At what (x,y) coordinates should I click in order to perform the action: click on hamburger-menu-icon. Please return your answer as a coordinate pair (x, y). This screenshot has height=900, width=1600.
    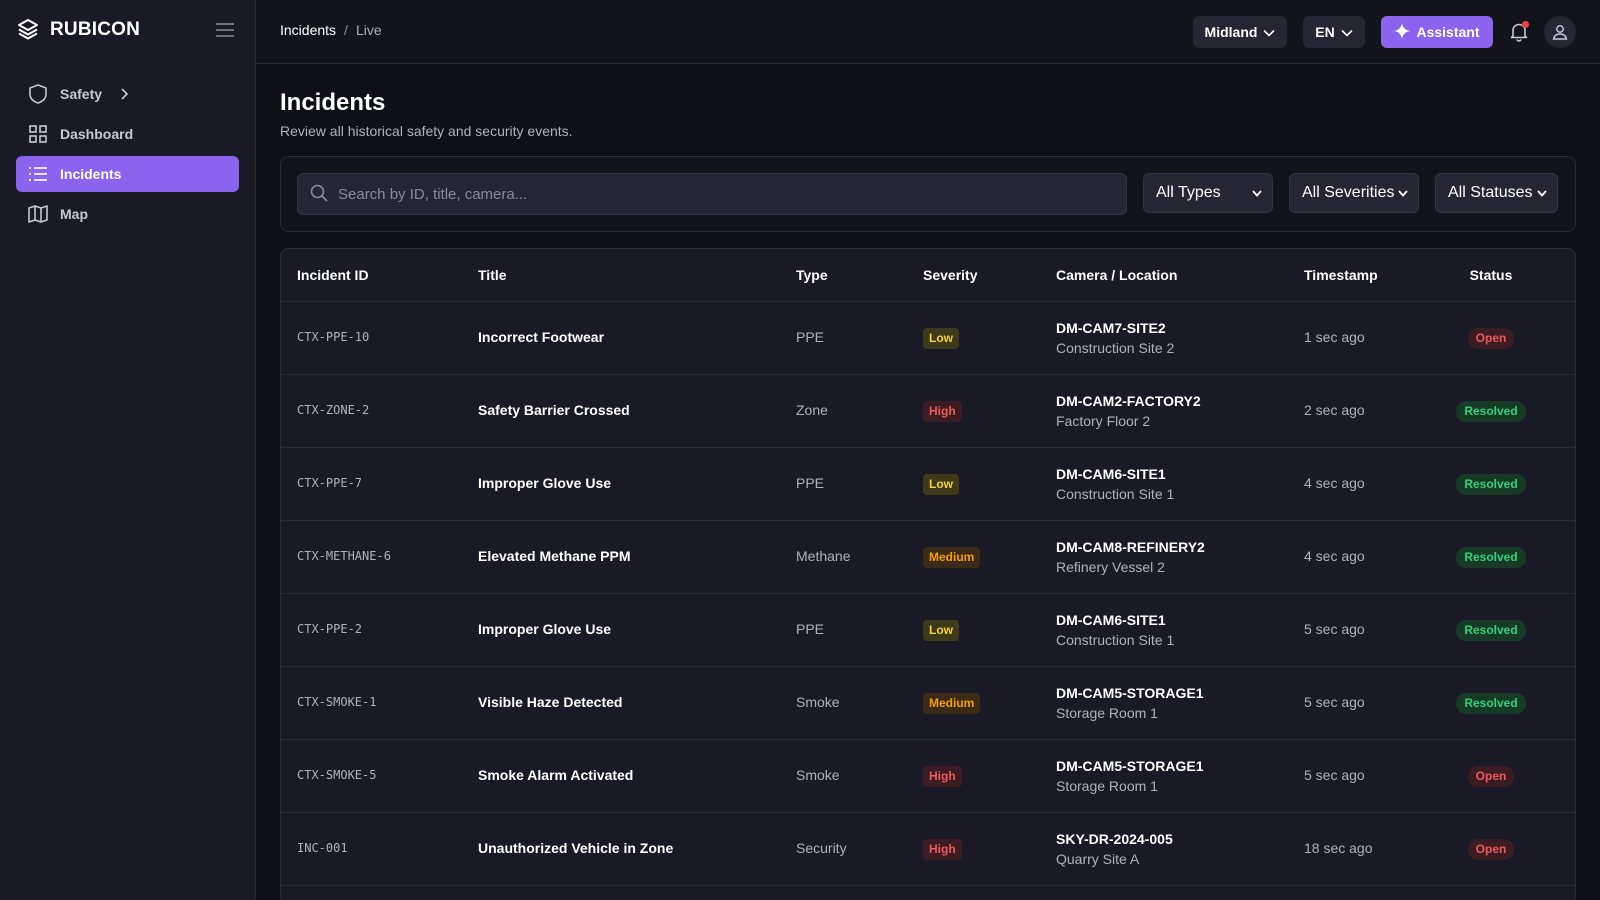
    Looking at the image, I should click on (225, 30).